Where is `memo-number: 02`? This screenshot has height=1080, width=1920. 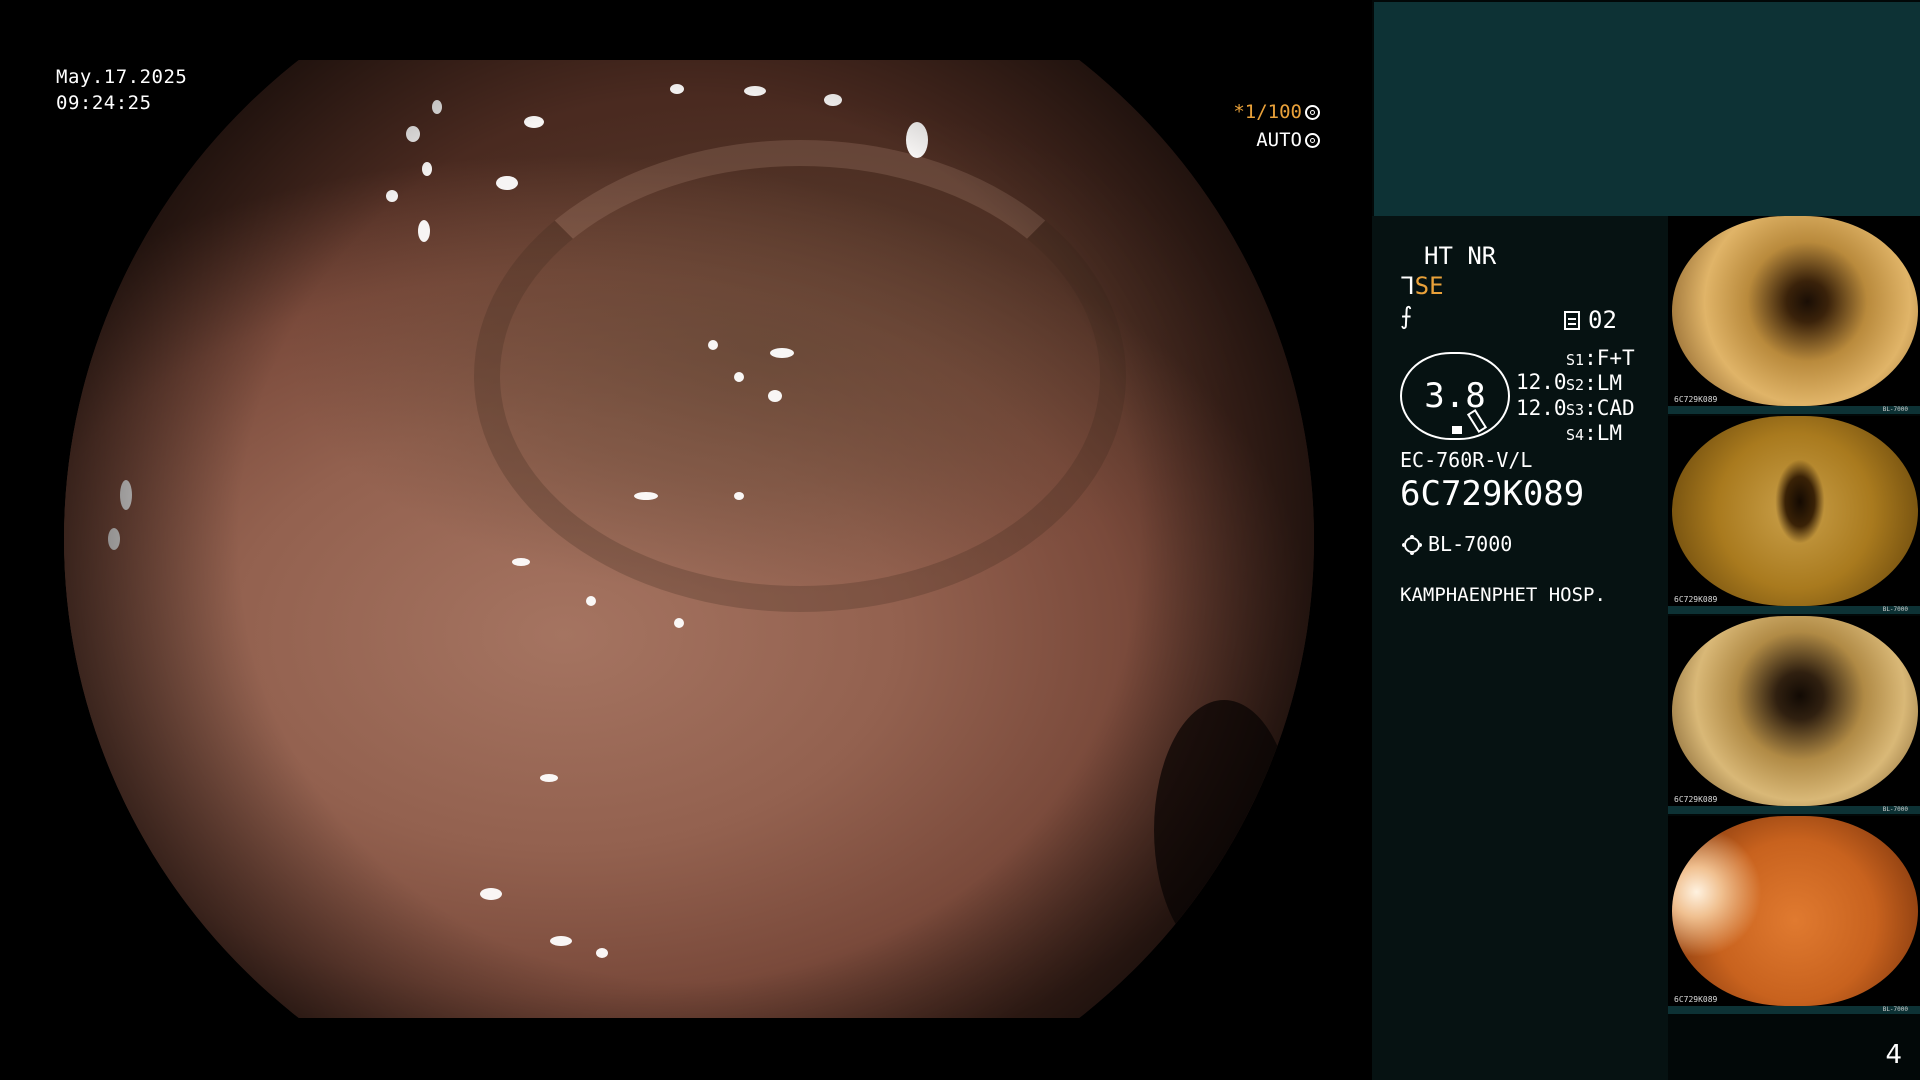 memo-number: 02 is located at coordinates (1602, 320).